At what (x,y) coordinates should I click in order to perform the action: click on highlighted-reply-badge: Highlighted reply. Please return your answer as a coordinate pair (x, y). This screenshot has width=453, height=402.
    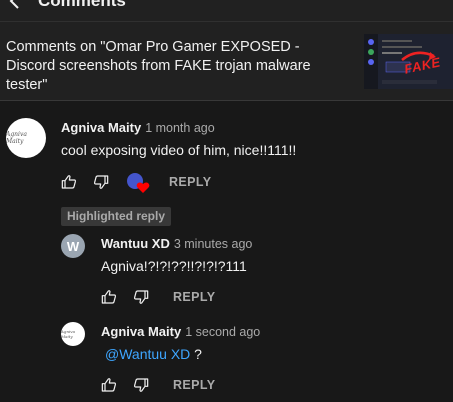
    Looking at the image, I should click on (116, 216).